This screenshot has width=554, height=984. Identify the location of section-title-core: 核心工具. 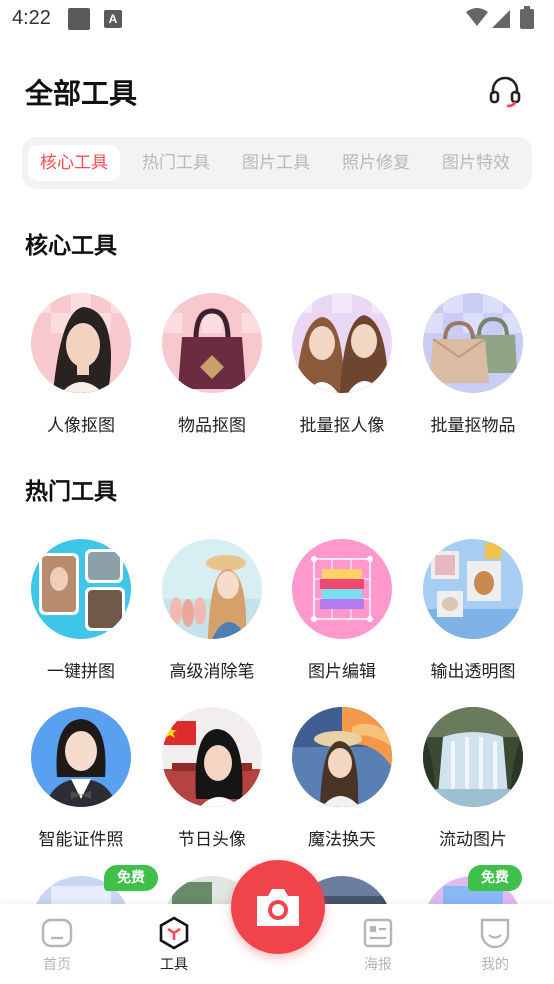
(71, 246).